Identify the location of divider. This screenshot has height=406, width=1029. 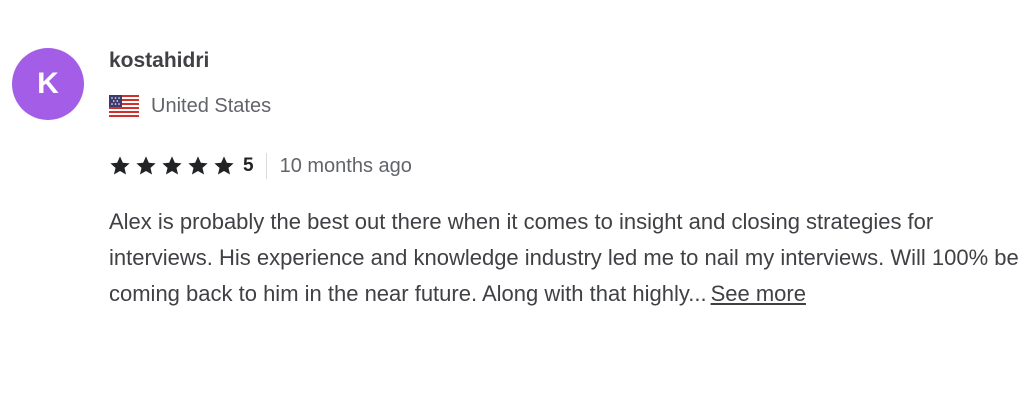
(266, 166).